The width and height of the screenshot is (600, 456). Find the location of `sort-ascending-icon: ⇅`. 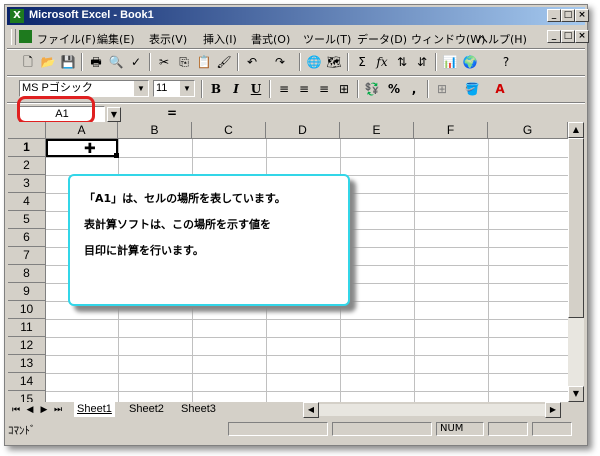

sort-ascending-icon: ⇅ is located at coordinates (402, 62).